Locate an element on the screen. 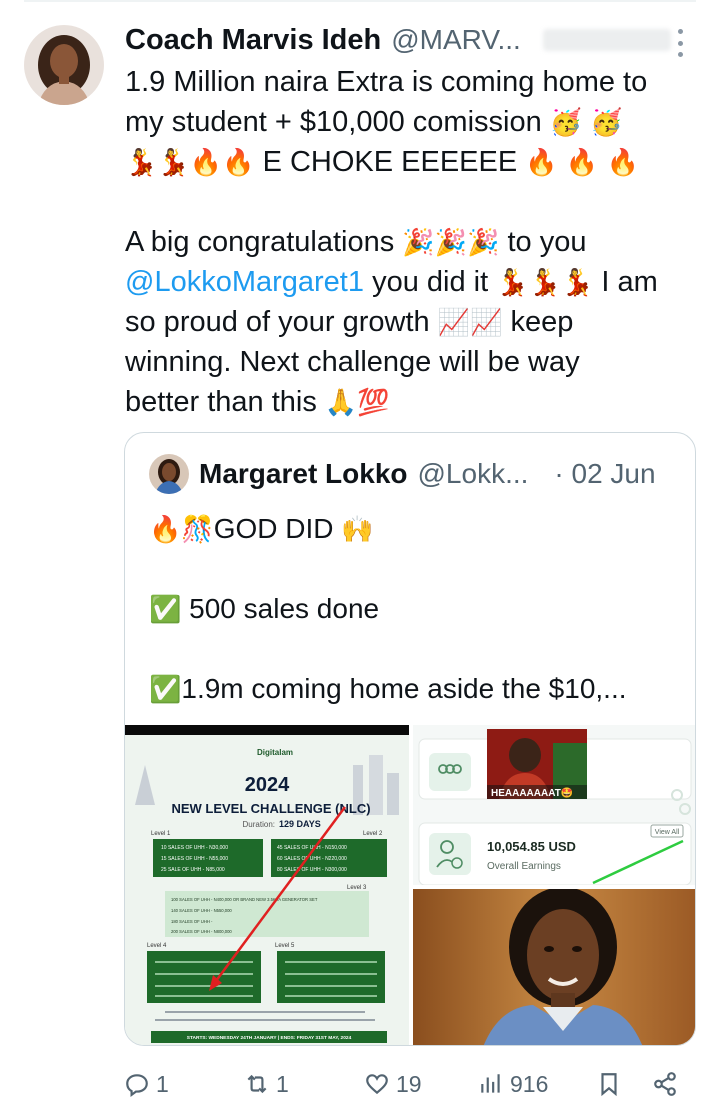 This screenshot has height=1113, width=720. author-avatar is located at coordinates (64, 65).